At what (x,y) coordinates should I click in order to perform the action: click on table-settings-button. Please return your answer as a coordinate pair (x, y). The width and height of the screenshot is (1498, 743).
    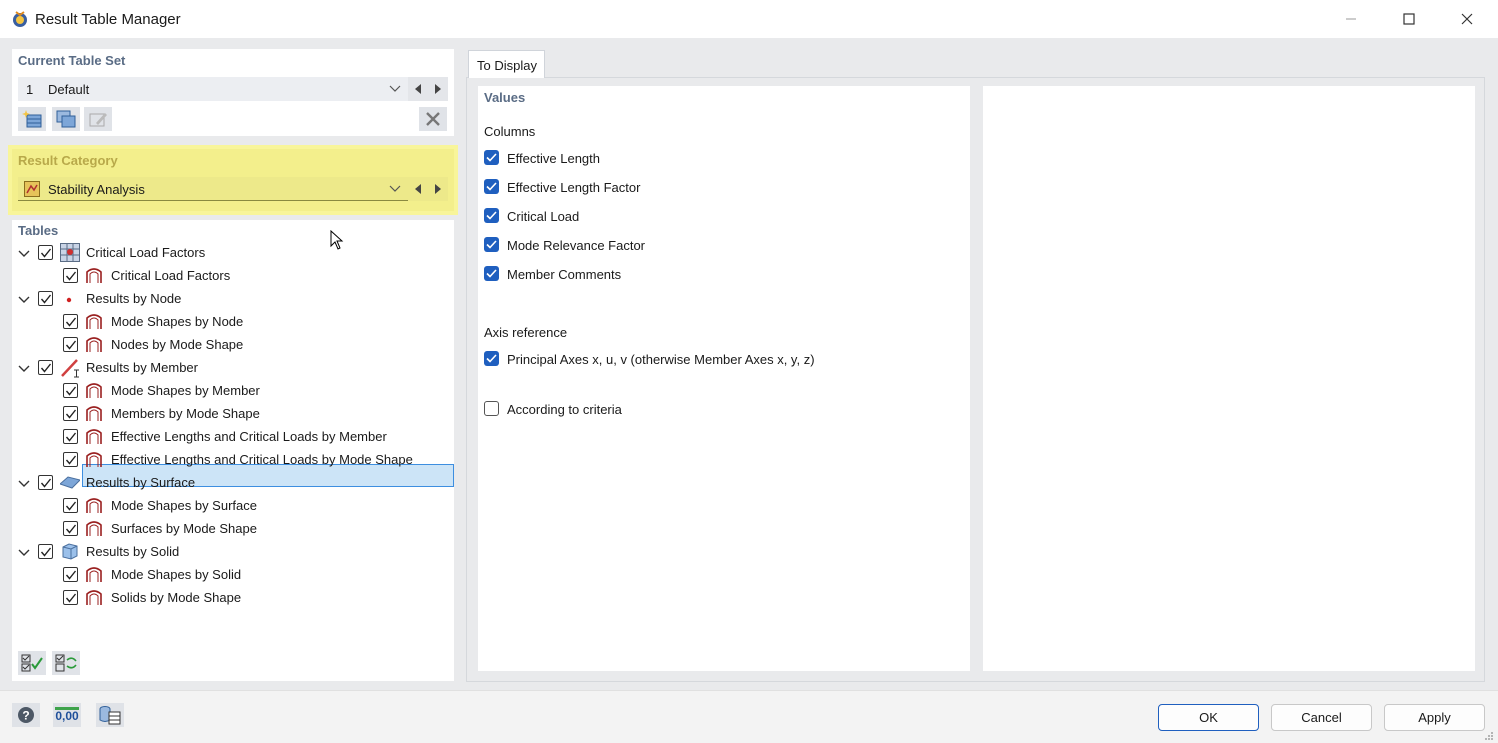
    Looking at the image, I should click on (110, 715).